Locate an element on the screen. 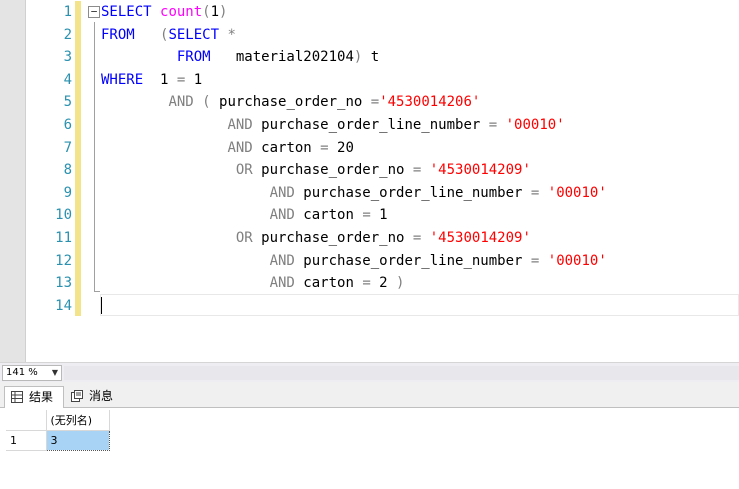 This screenshot has height=489, width=739. collapse-region-icon: − is located at coordinates (94, 12).